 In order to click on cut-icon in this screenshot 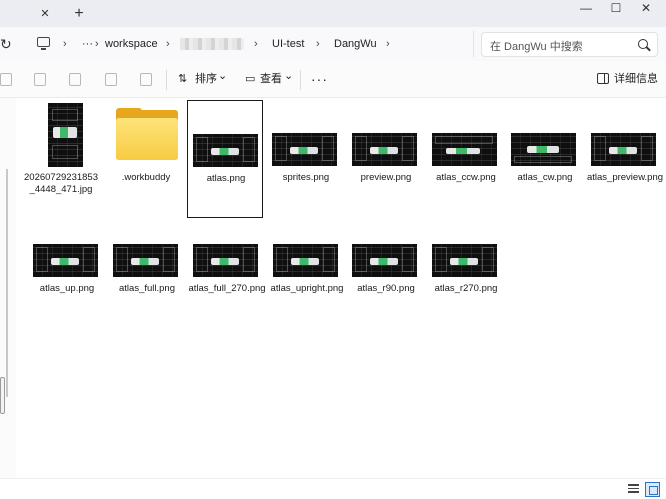, I will do `click(6, 79)`.